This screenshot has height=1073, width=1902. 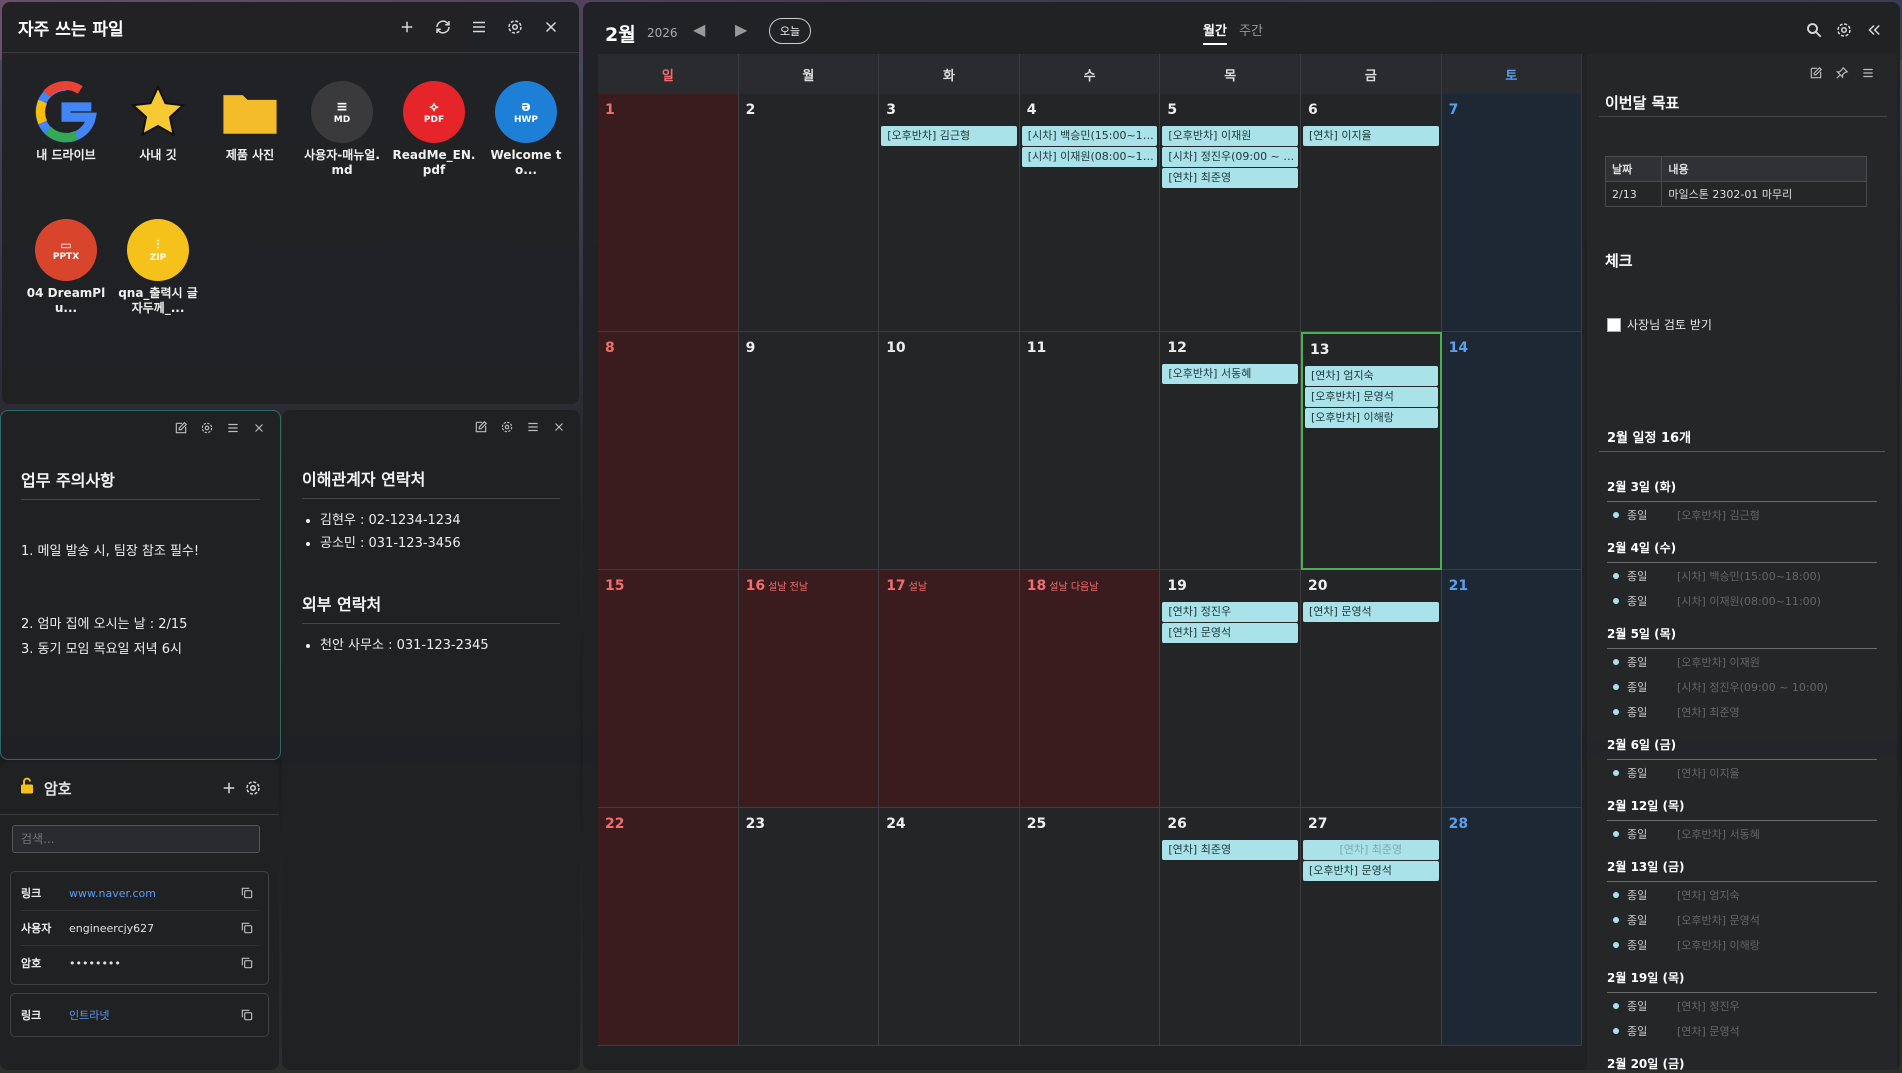 I want to click on calendar-day-cell: 25, so click(x=1090, y=927).